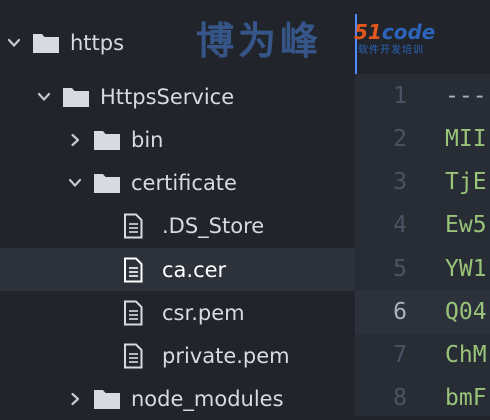 The height and width of the screenshot is (420, 490). What do you see at coordinates (97, 42) in the screenshot?
I see `tree-item-label: https` at bounding box center [97, 42].